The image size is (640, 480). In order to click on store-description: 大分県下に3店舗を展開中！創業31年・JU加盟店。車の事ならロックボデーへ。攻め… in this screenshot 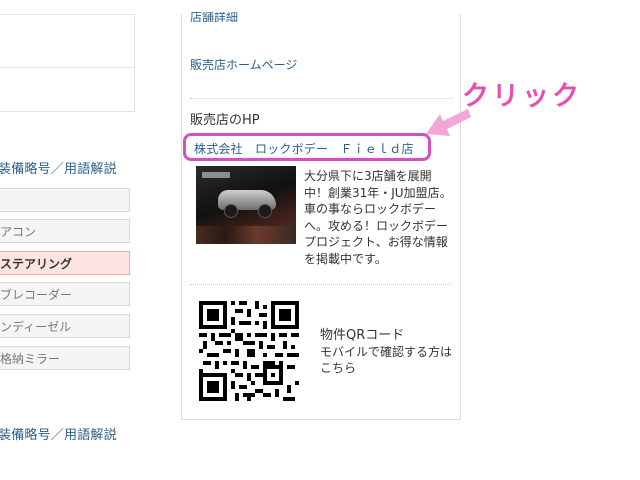, I will do `click(378, 217)`.